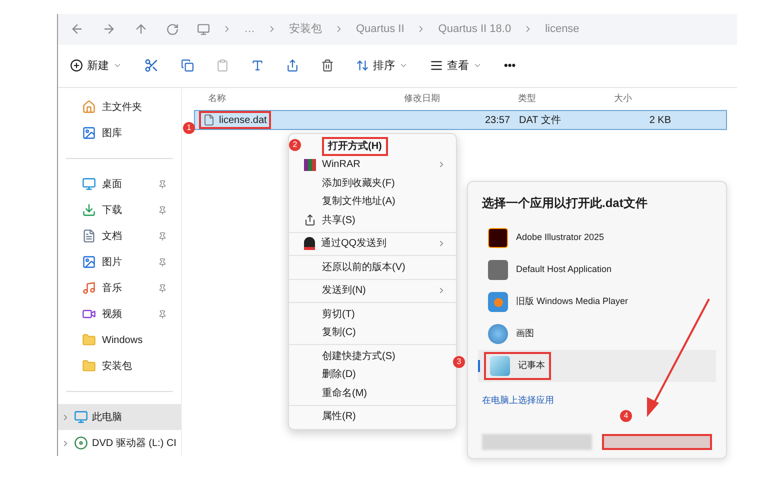 This screenshot has width=782, height=490. I want to click on sort-button: 排序, so click(382, 66).